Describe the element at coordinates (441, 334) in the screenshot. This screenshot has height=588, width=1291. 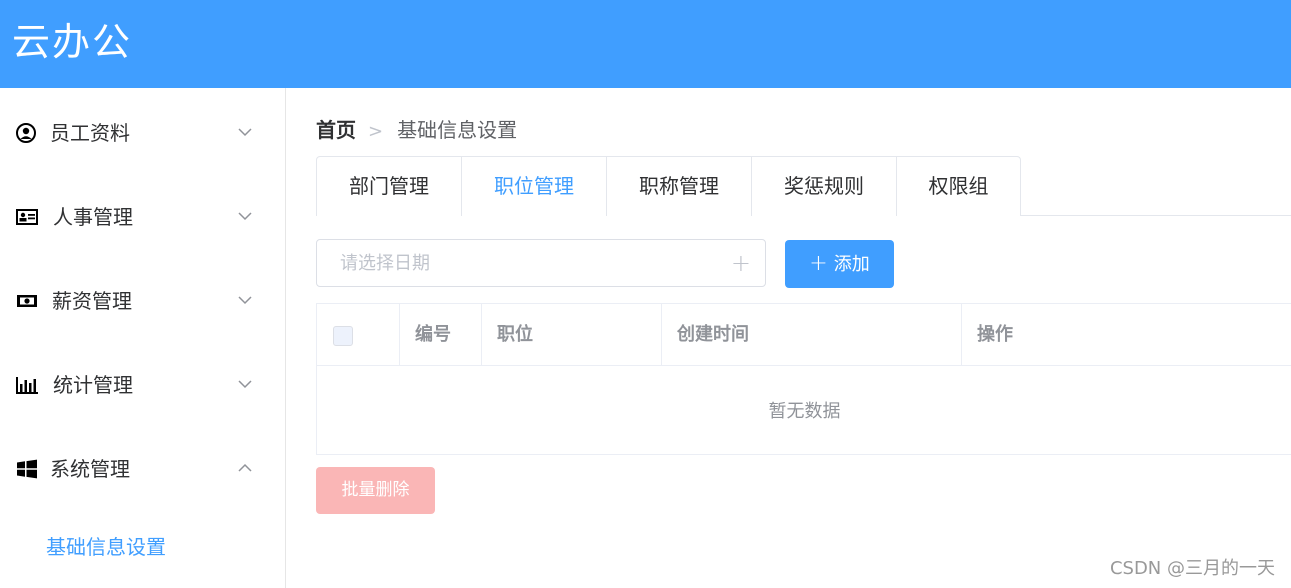
I see `column-header-id: 编号` at that location.